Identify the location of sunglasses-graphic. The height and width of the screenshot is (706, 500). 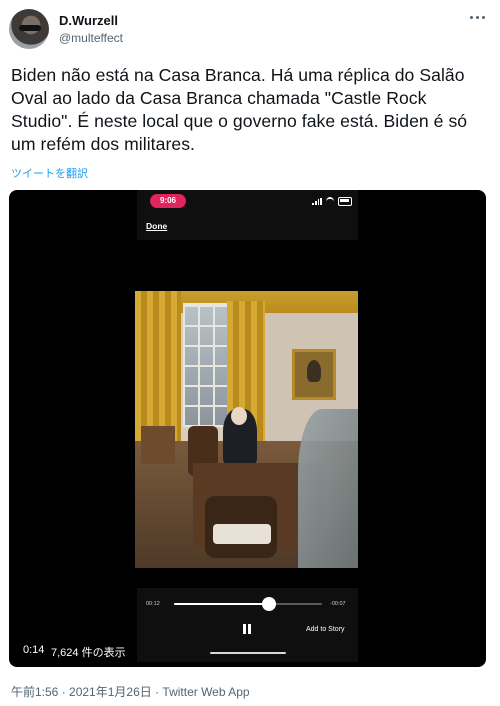
(30, 28).